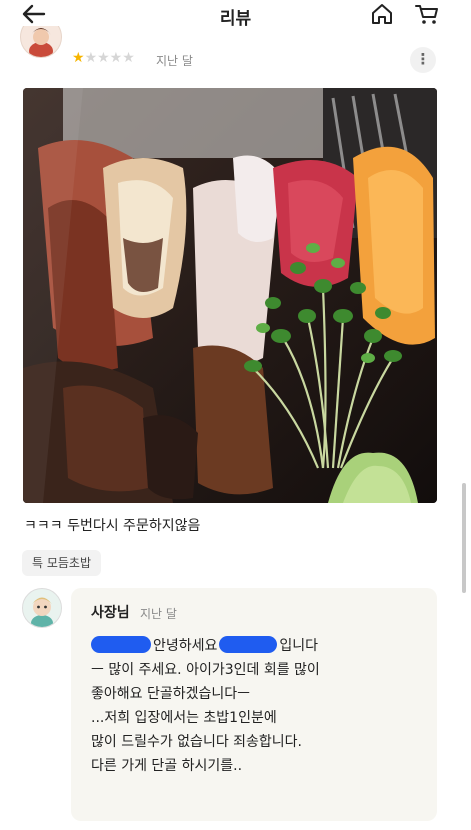 The width and height of the screenshot is (471, 830). I want to click on page-title: 리뷰, so click(235, 19).